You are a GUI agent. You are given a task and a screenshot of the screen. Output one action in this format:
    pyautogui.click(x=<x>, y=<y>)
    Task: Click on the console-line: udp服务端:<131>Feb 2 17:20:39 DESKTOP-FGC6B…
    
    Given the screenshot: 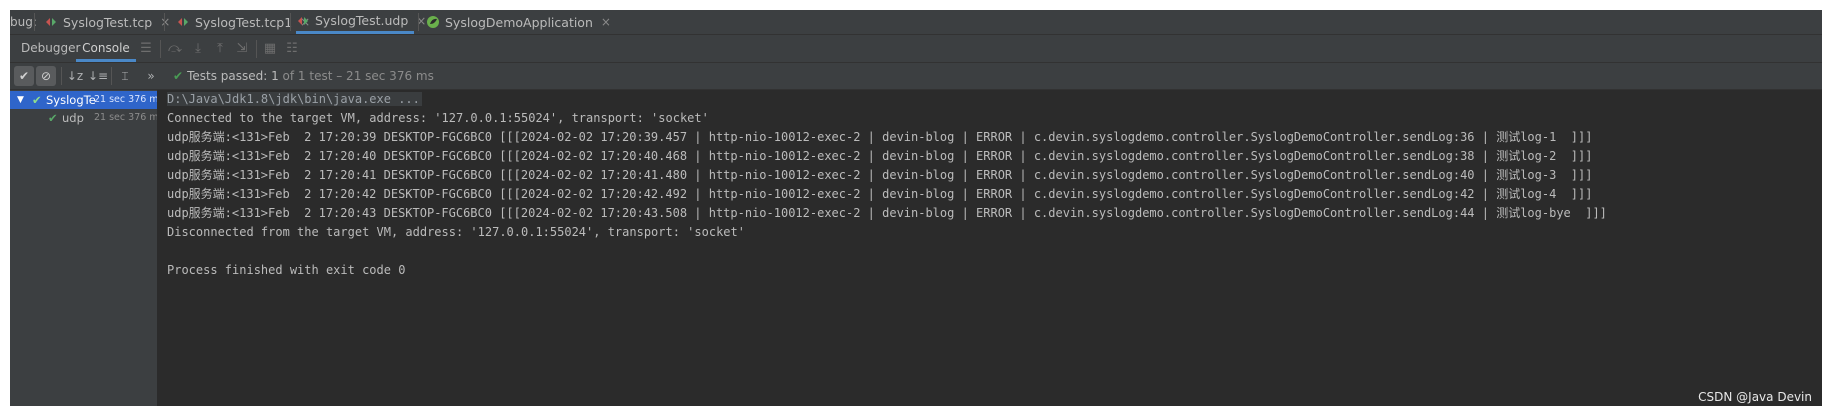 What is the action you would take?
    pyautogui.click(x=880, y=137)
    